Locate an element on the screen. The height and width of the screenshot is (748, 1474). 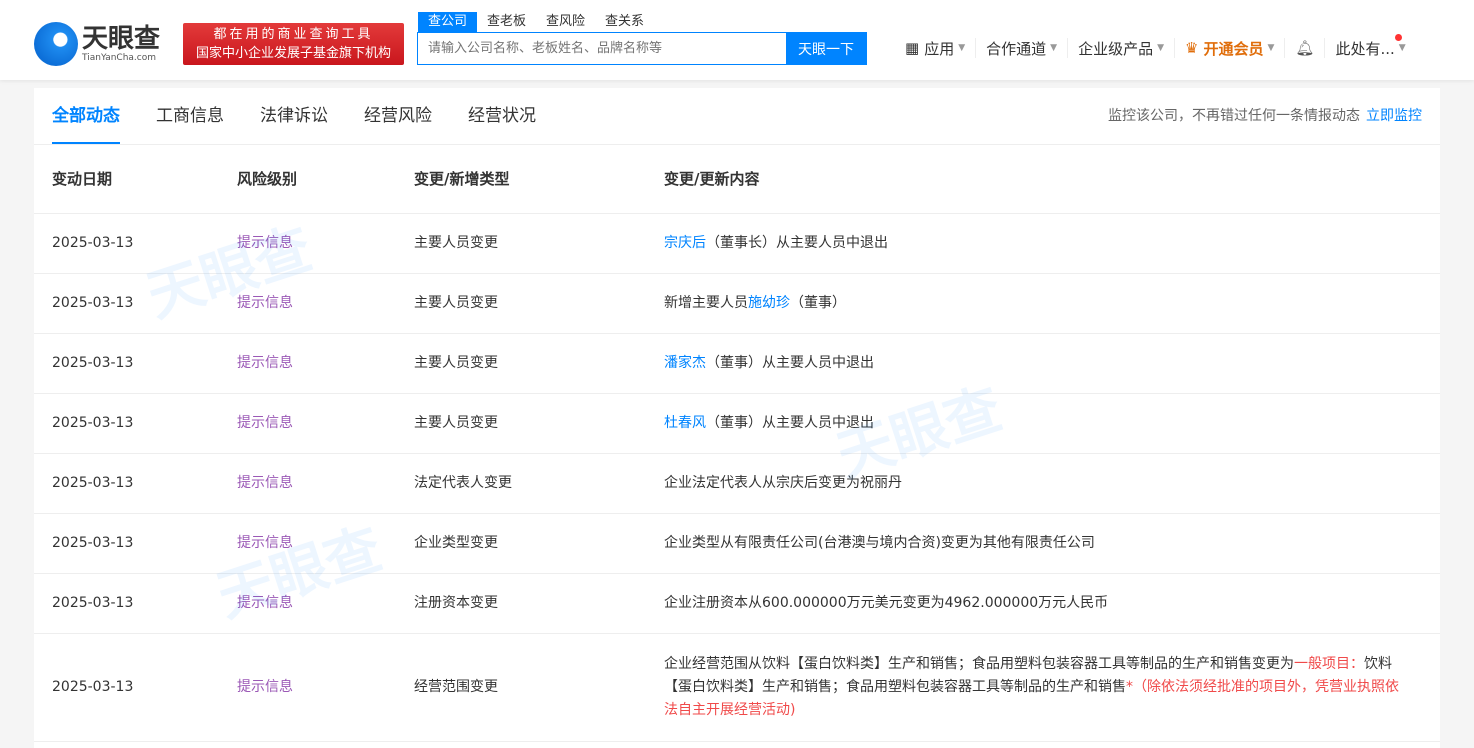
content-text: （董事） is located at coordinates (818, 302).